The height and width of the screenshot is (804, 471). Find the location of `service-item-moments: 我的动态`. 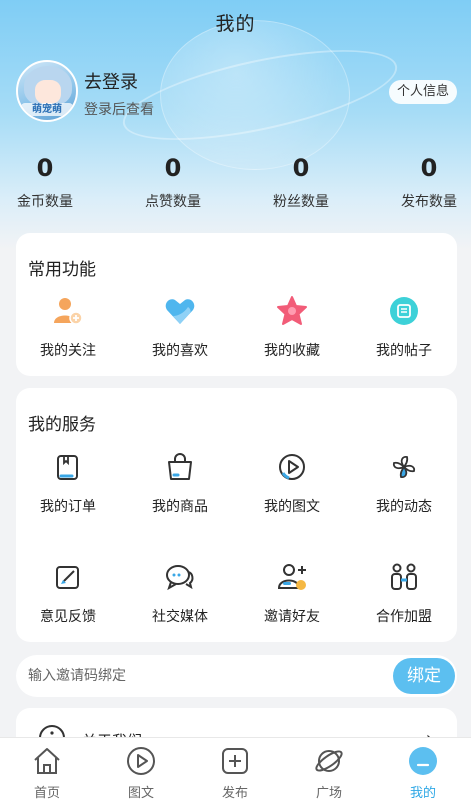

service-item-moments: 我的动态 is located at coordinates (404, 483).